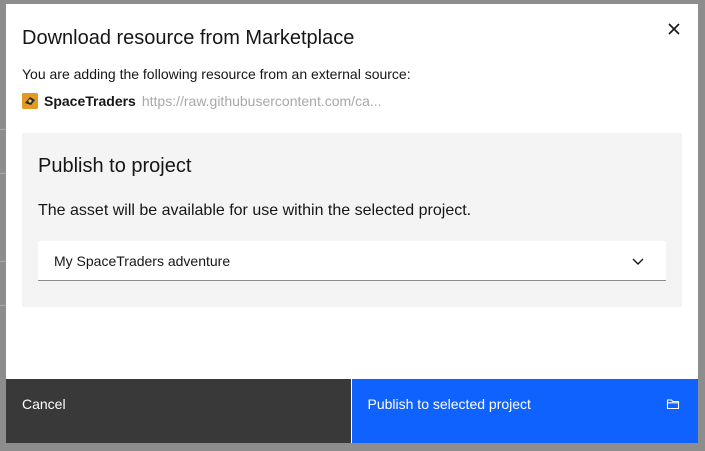 This screenshot has height=451, width=705. I want to click on publish-button-label: Publish to selected project, so click(449, 404).